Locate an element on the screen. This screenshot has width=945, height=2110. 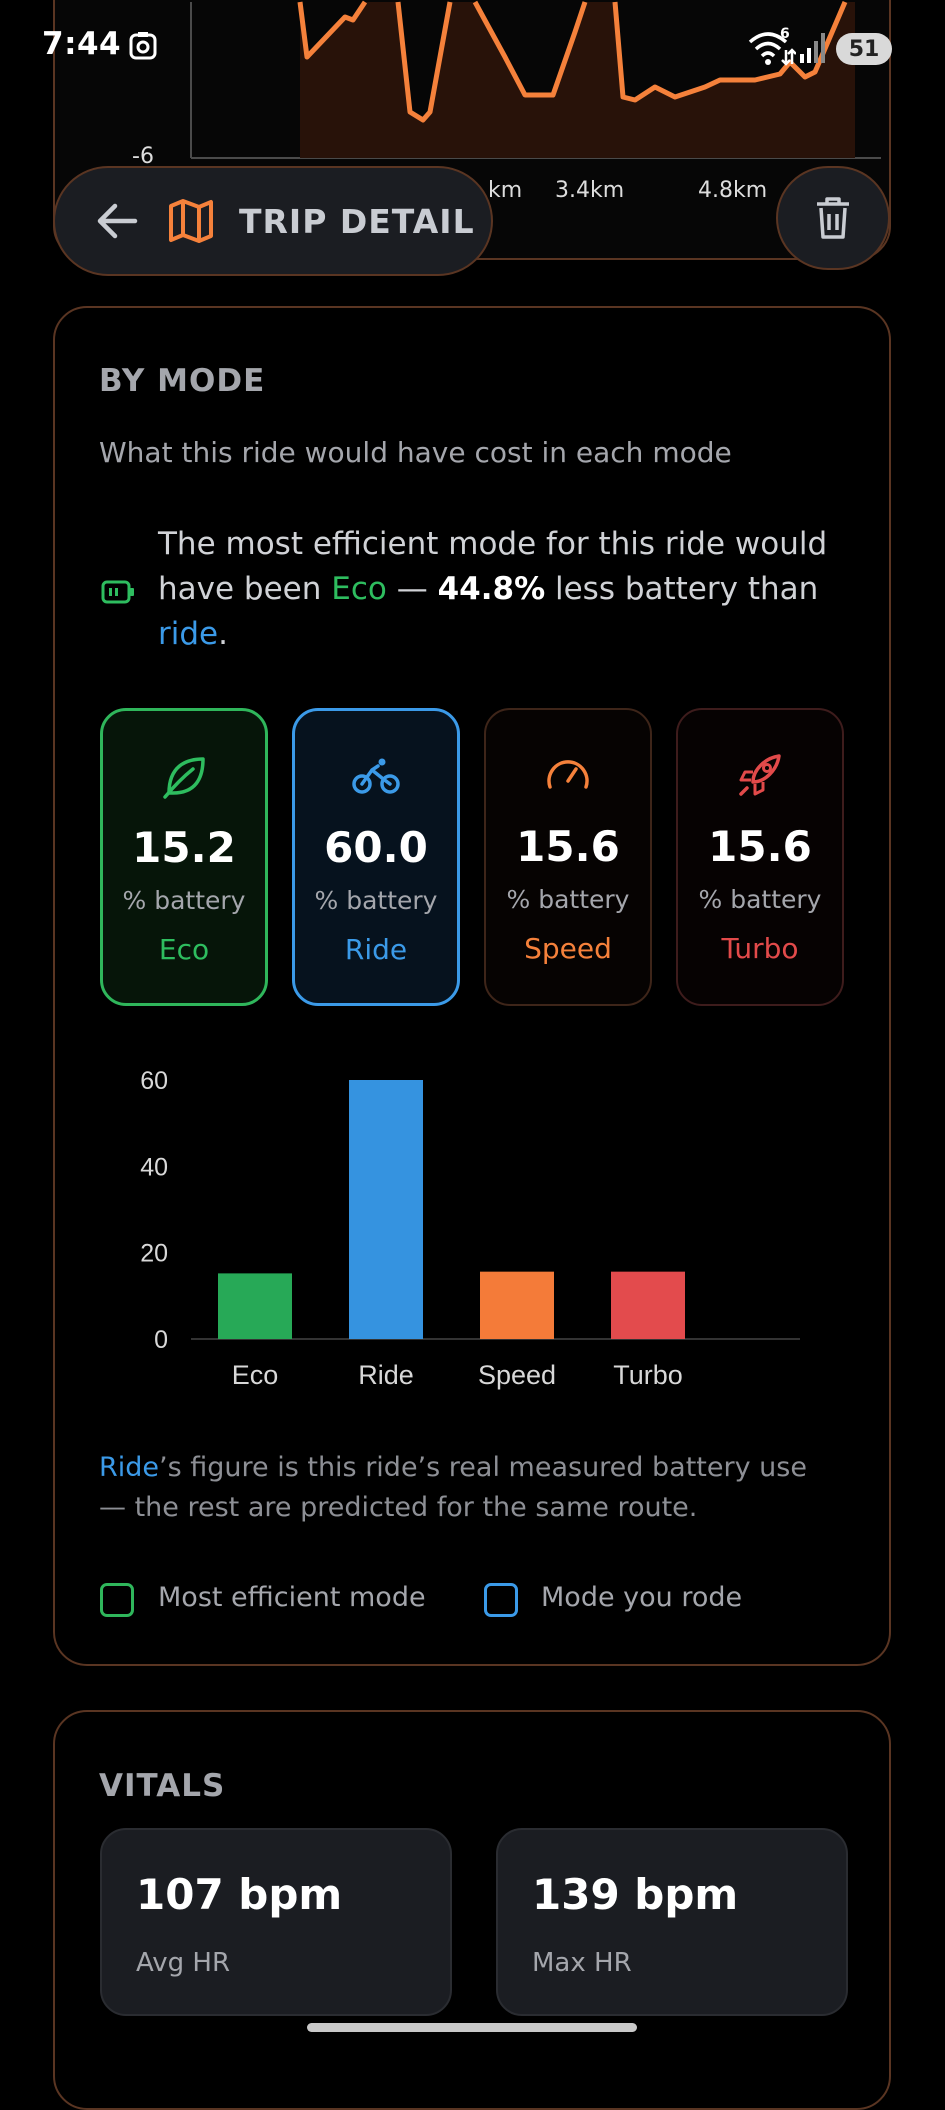
y-tick-label: 40 is located at coordinates (154, 1167).